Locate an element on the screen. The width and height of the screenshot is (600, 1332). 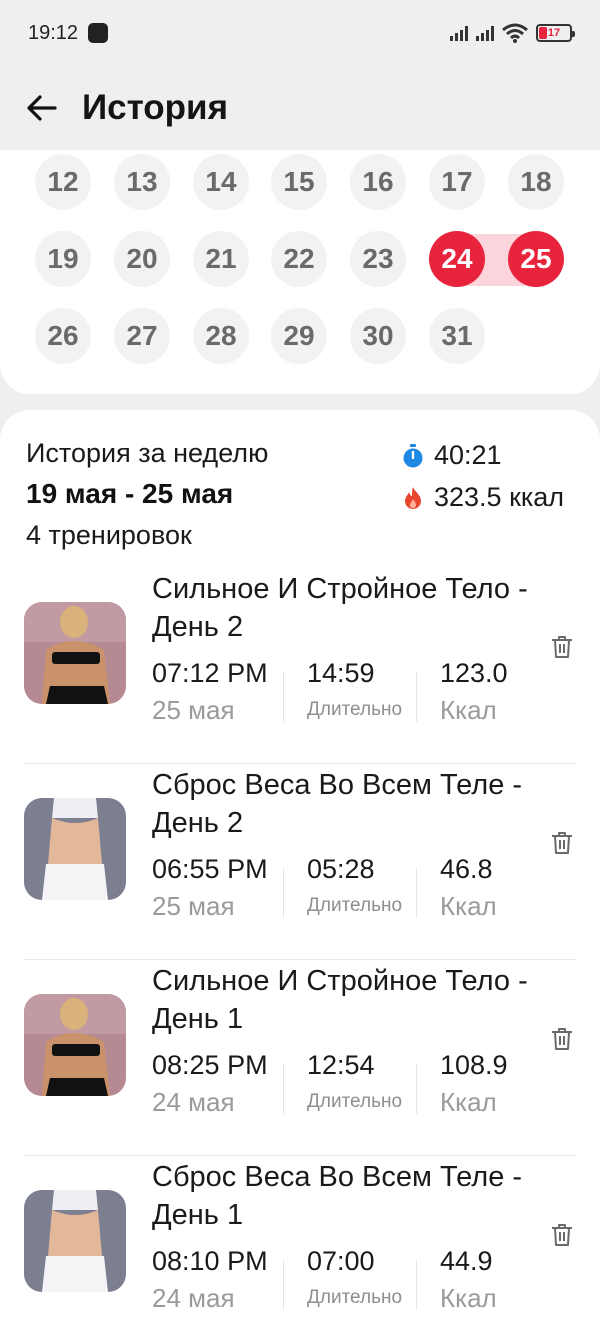
calendar-day: 30 is located at coordinates (378, 336).